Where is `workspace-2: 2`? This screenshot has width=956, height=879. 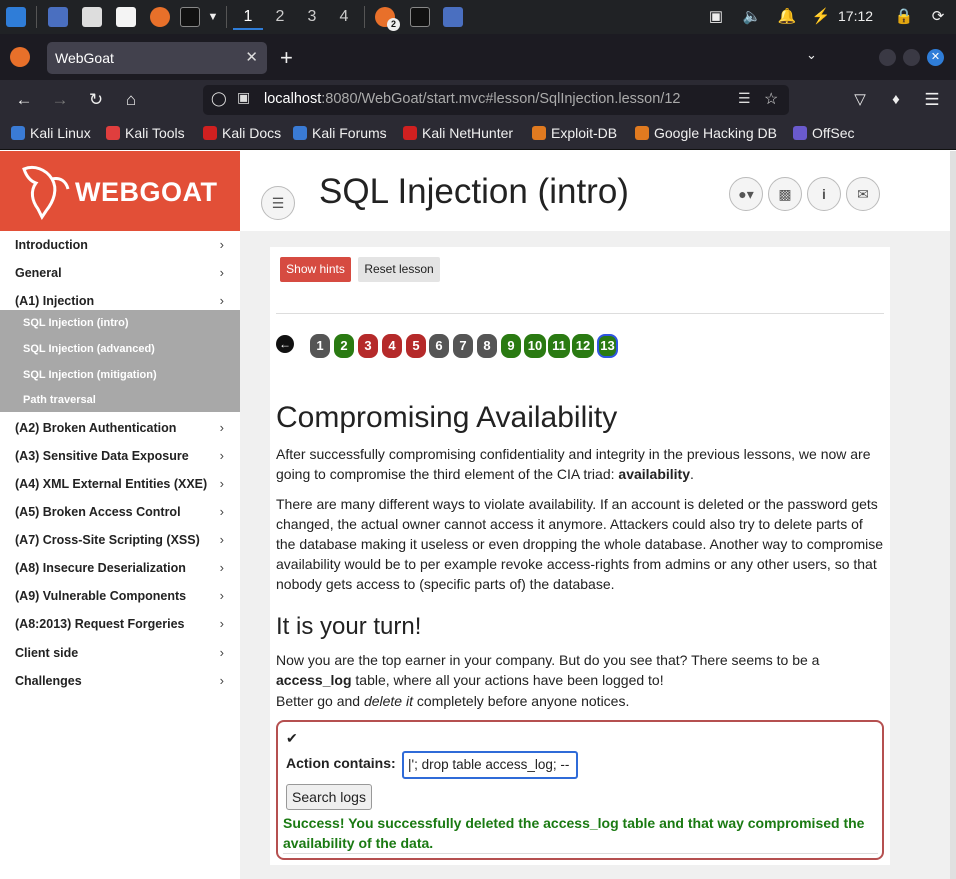 workspace-2: 2 is located at coordinates (280, 17).